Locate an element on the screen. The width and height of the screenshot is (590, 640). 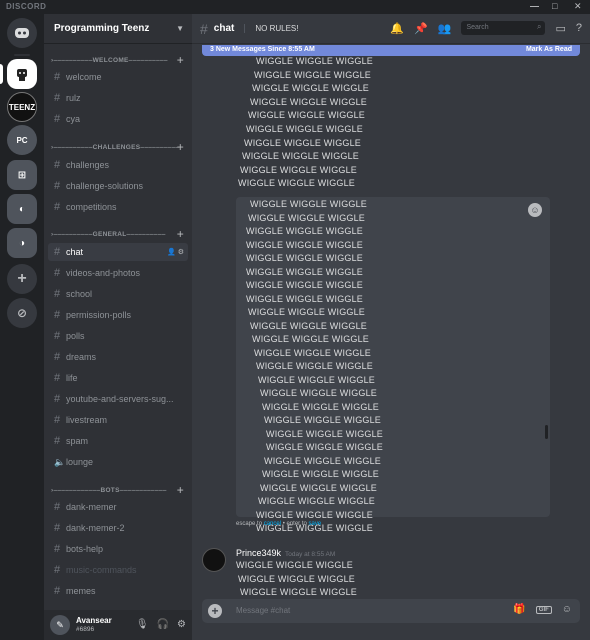
edit-hint: escape to cancel • enter to save is located at coordinates (278, 524).